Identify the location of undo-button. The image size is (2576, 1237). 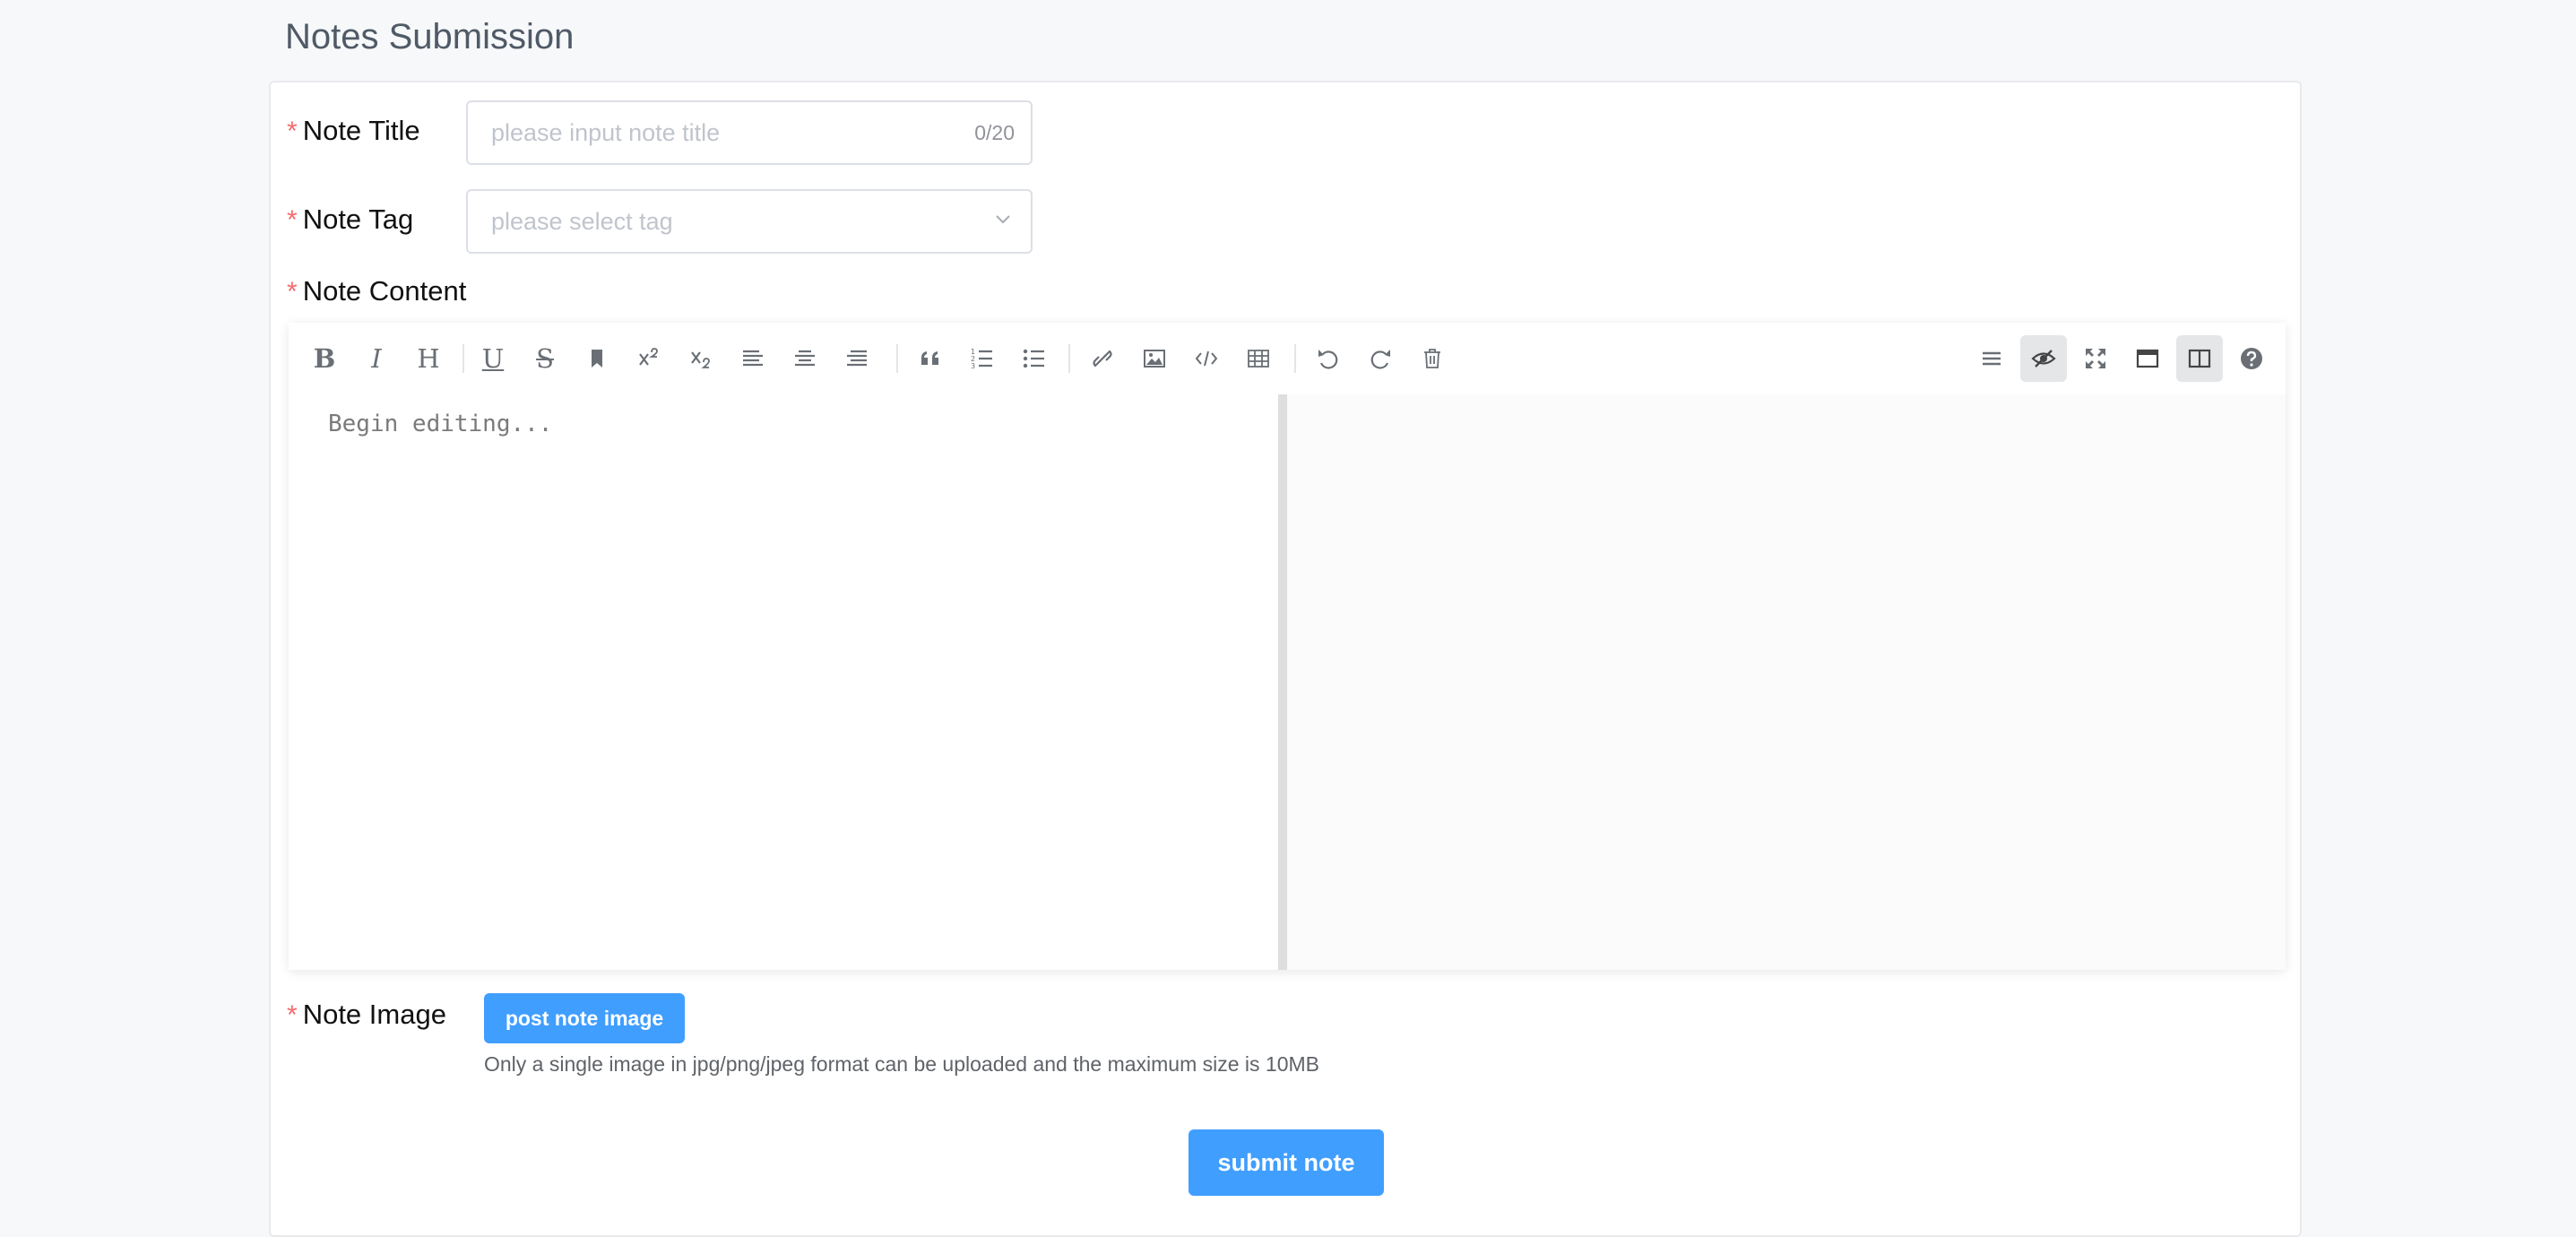
(1328, 358).